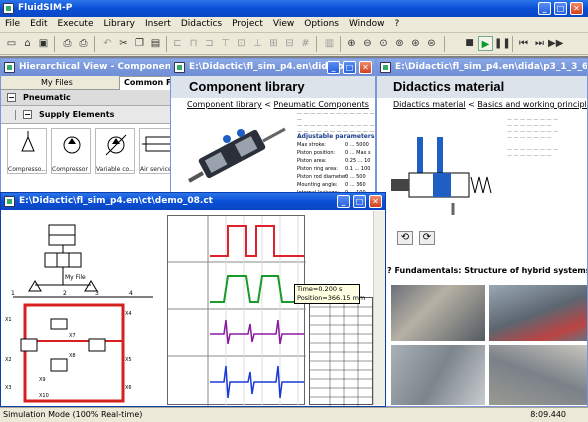 This screenshot has width=588, height=422. I want to click on tab-common: Common F, so click(148, 83).